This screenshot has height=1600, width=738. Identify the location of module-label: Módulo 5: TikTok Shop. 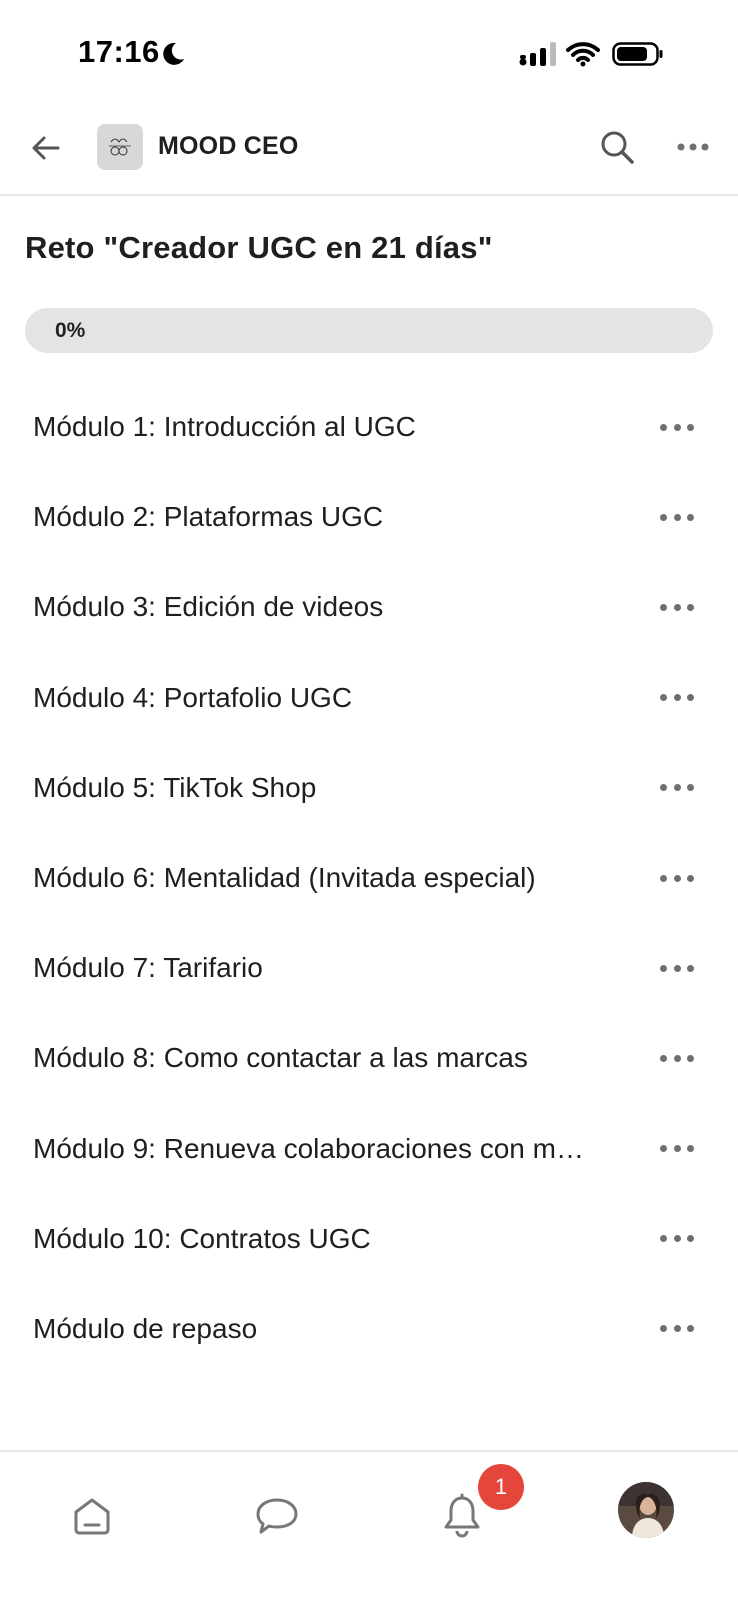
(175, 787).